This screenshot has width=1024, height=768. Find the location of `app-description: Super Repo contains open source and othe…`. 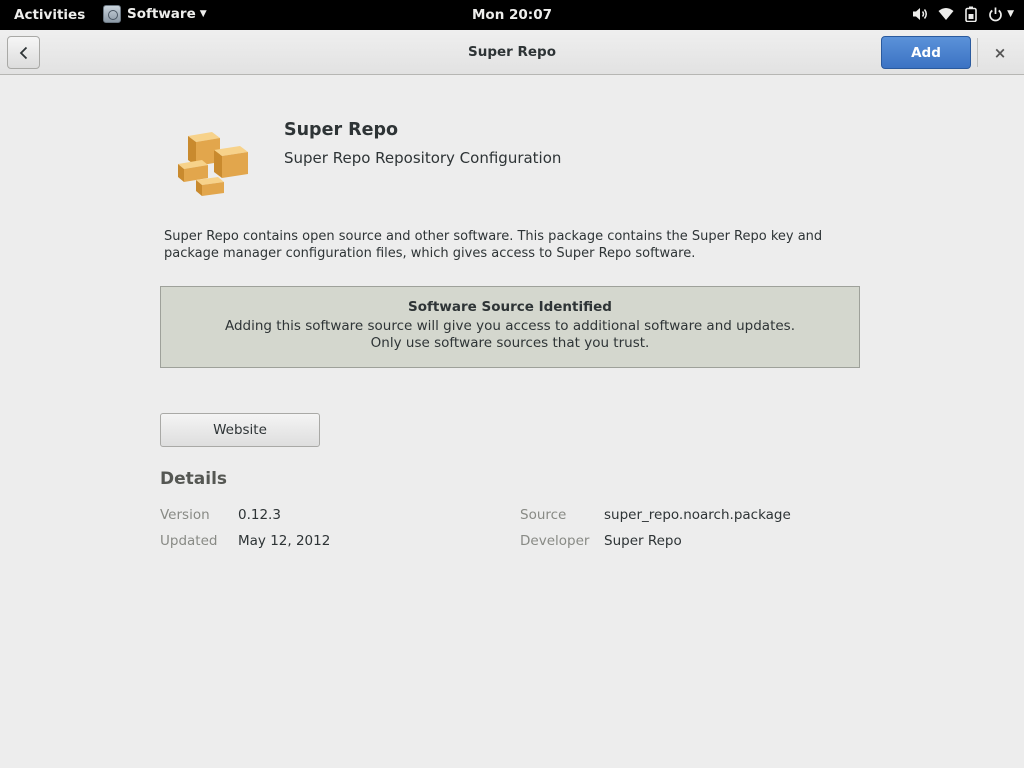

app-description: Super Repo contains open source and othe… is located at coordinates (493, 245).